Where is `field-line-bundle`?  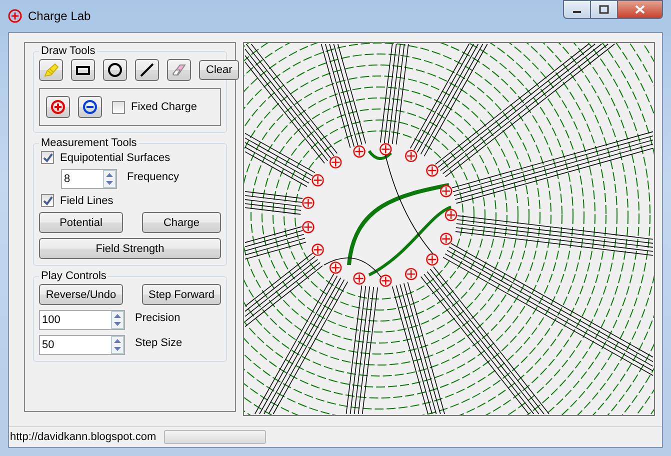
field-line-bundle is located at coordinates (273, 203).